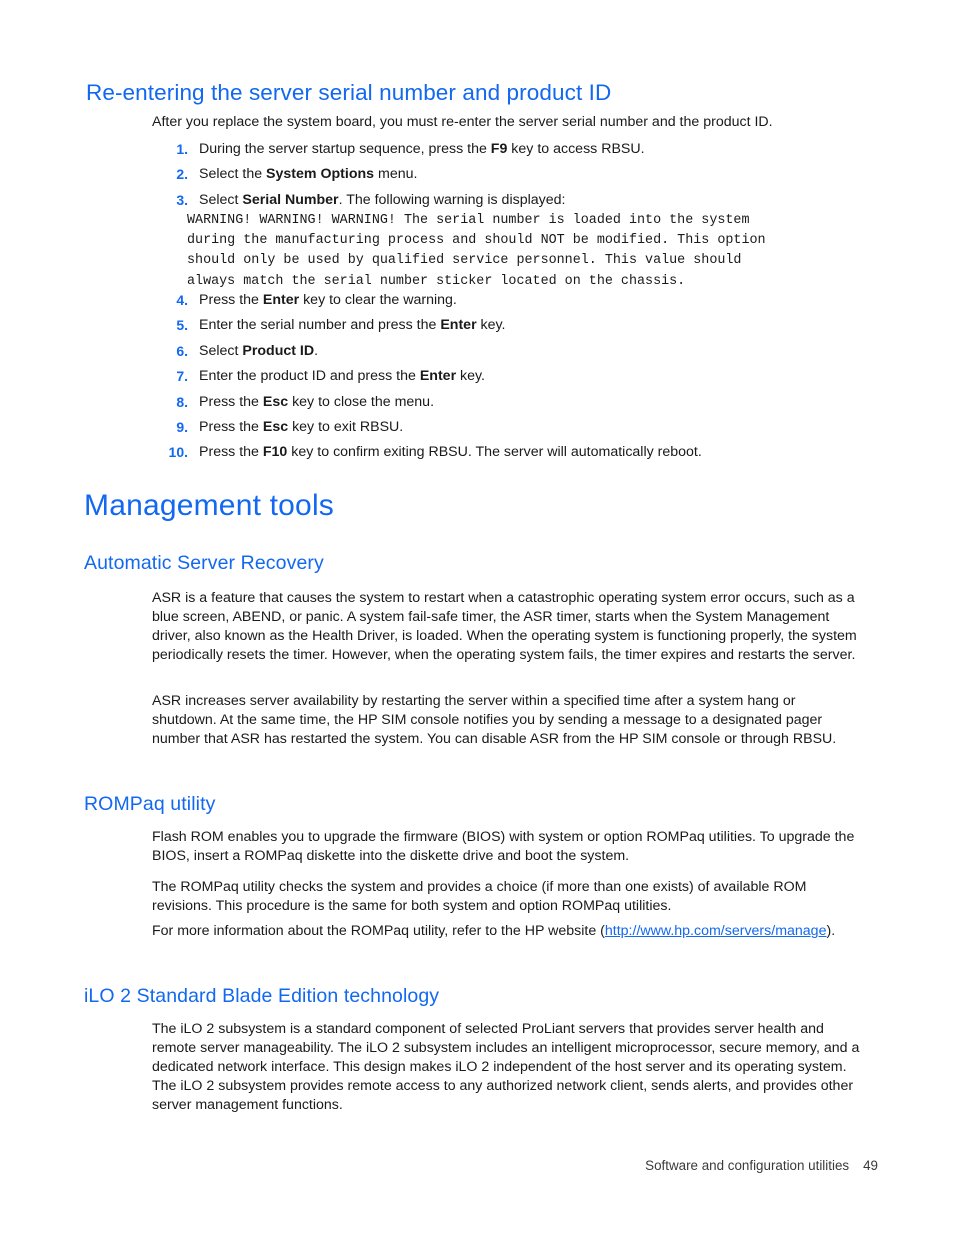 This screenshot has height=1235, width=954. Describe the element at coordinates (346, 426) in the screenshot. I see `step-text-suffix: key to exit RBSU.` at that location.